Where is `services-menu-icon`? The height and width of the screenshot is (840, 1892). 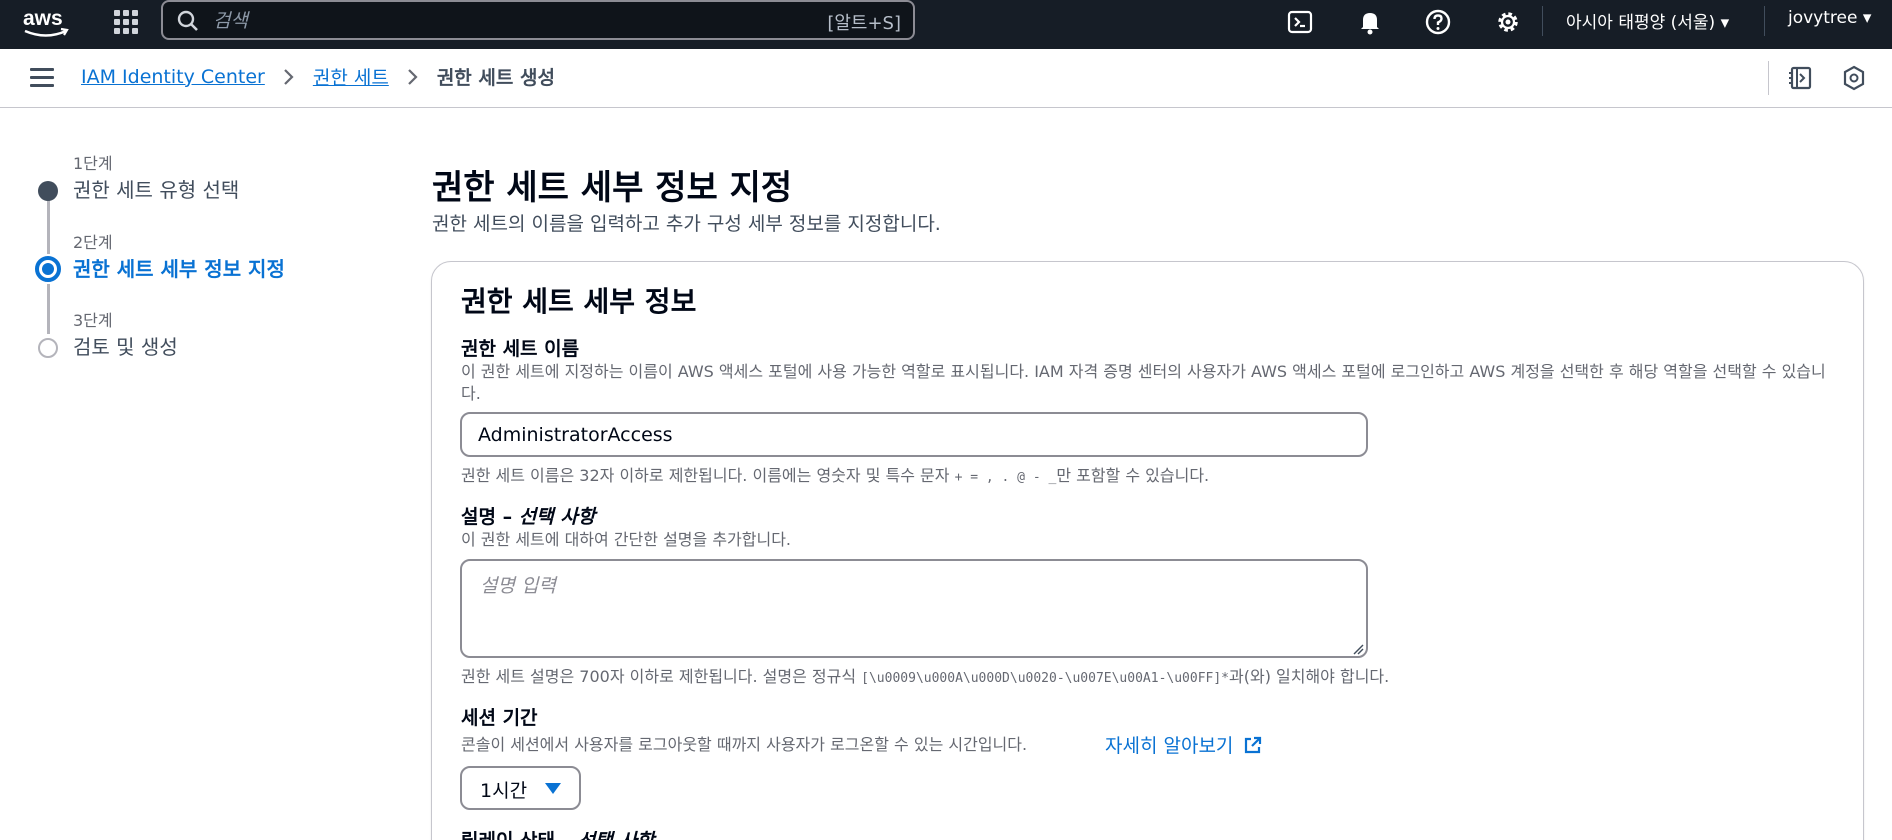
services-menu-icon is located at coordinates (125, 21).